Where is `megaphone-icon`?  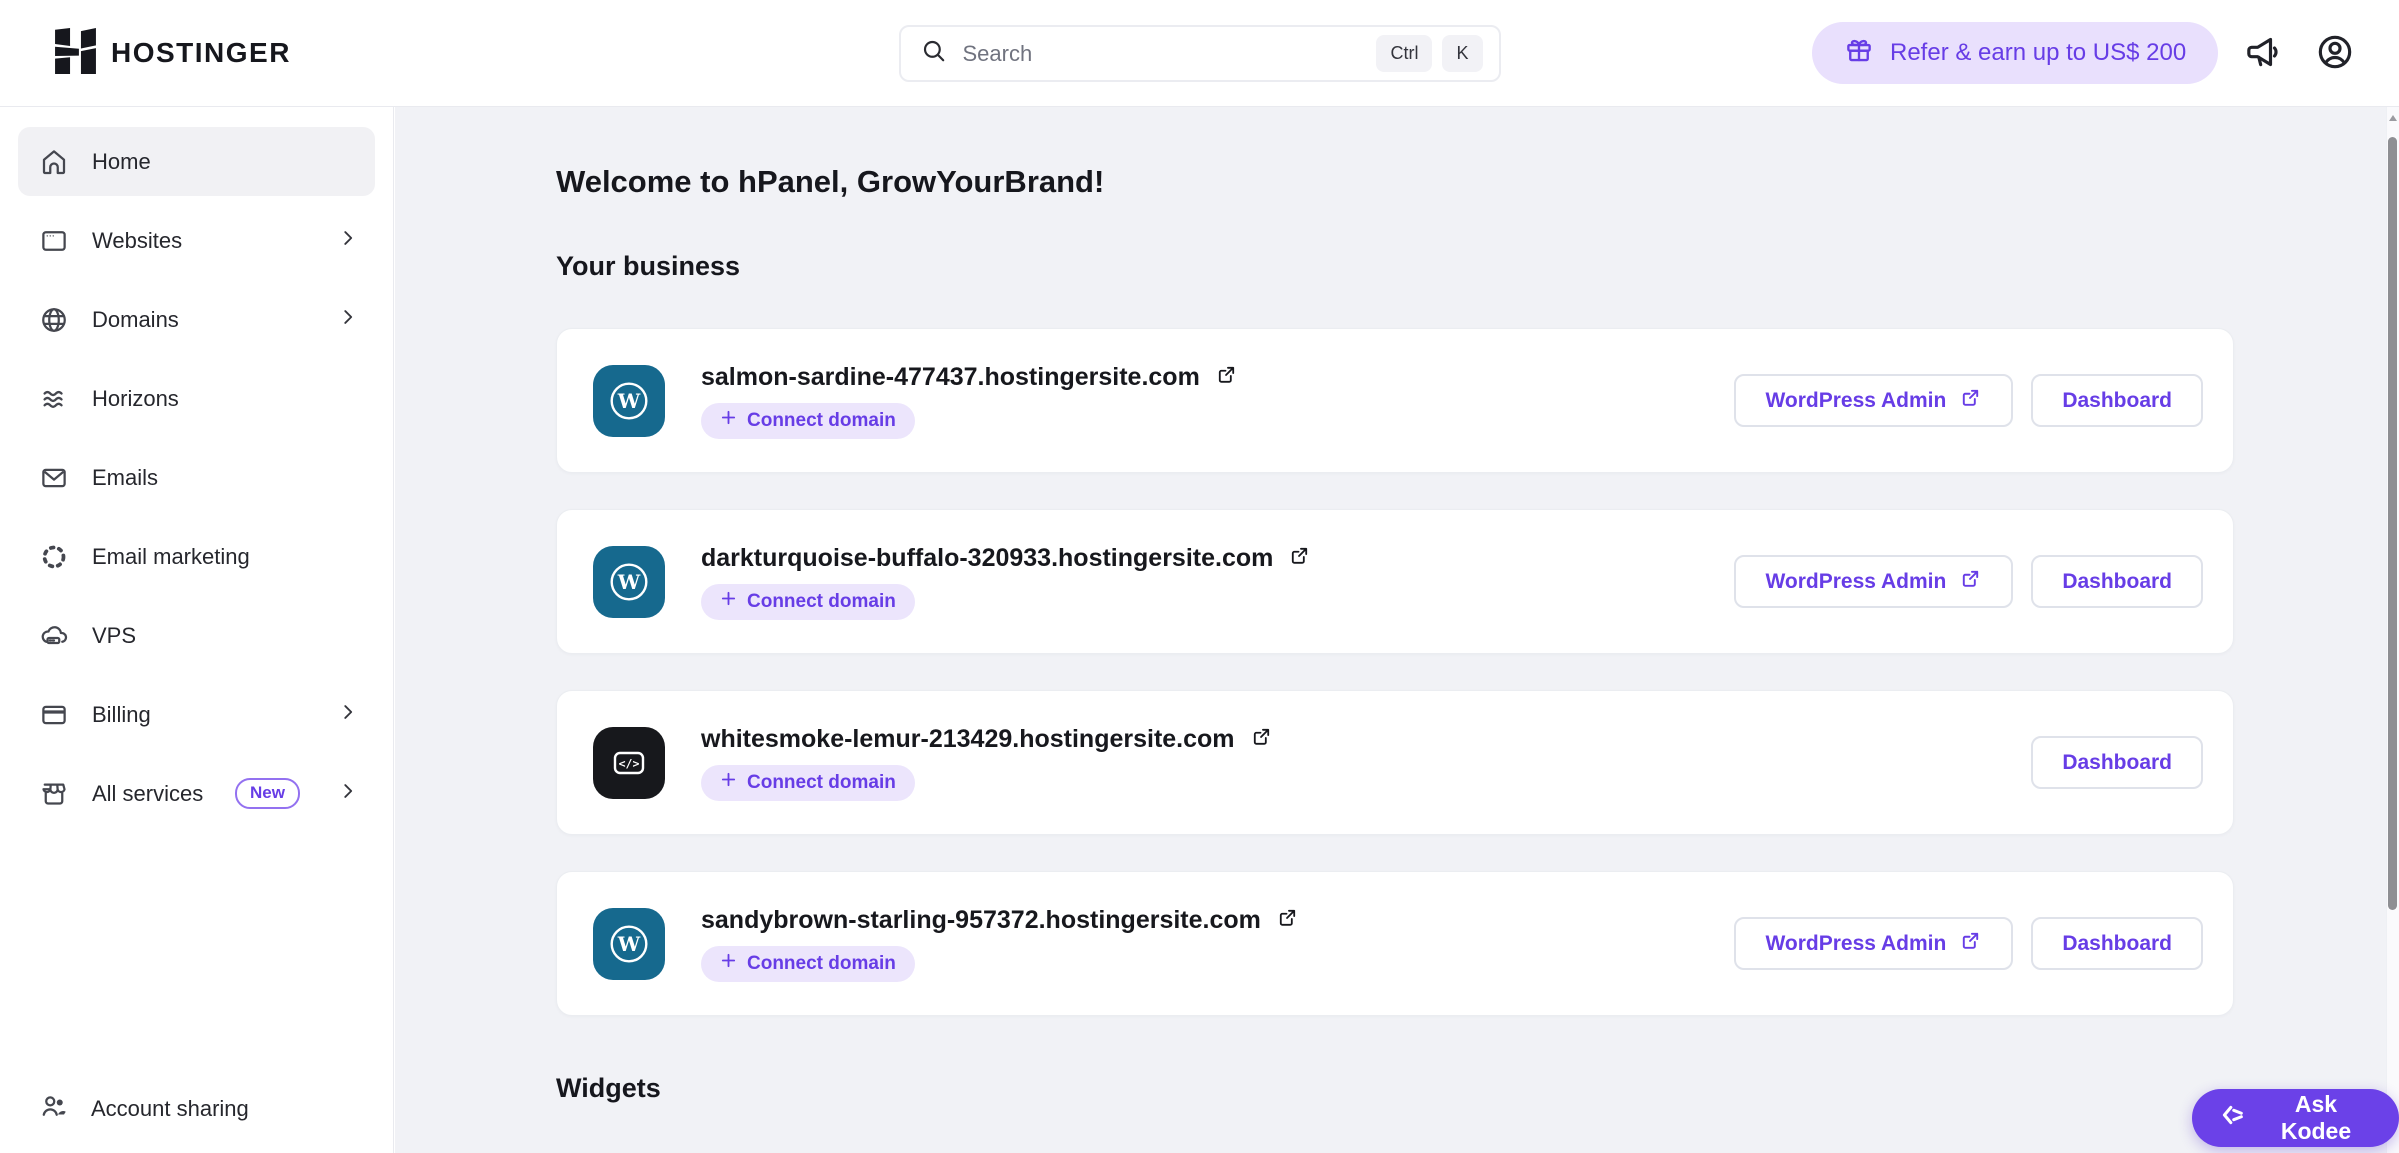 megaphone-icon is located at coordinates (2263, 53).